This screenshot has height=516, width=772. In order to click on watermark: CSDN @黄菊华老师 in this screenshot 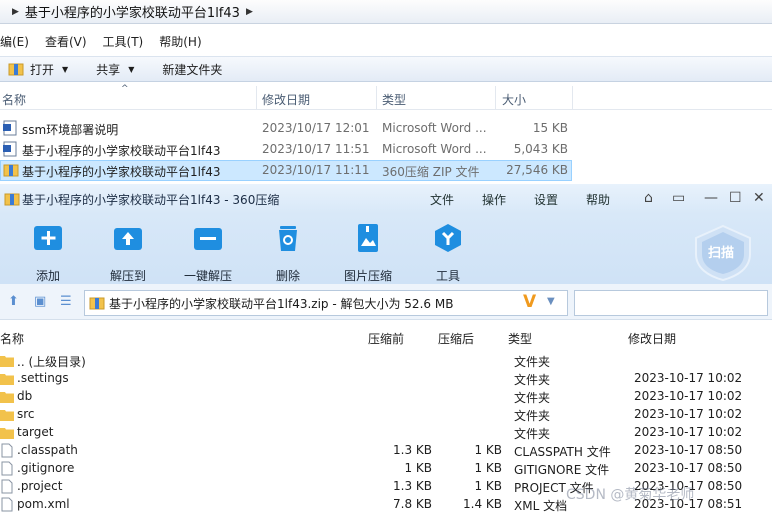, I will do `click(630, 495)`.